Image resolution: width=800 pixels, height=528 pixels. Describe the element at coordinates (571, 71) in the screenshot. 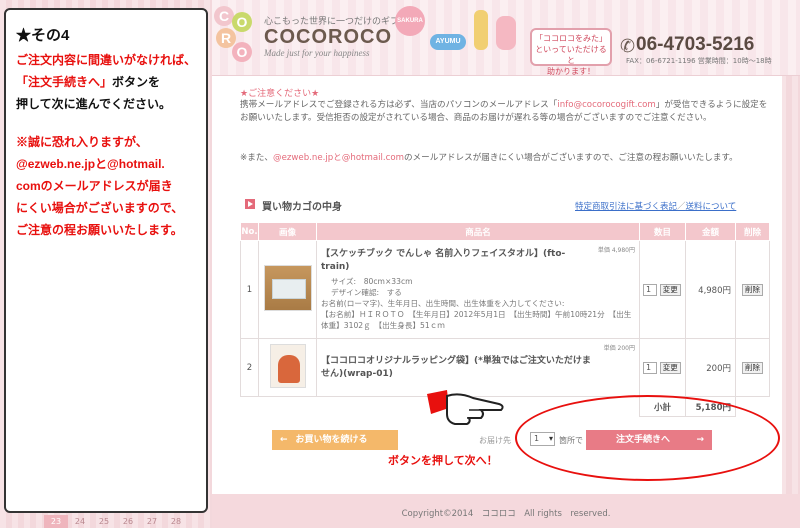

I see `speech-line: 助かります！` at that location.